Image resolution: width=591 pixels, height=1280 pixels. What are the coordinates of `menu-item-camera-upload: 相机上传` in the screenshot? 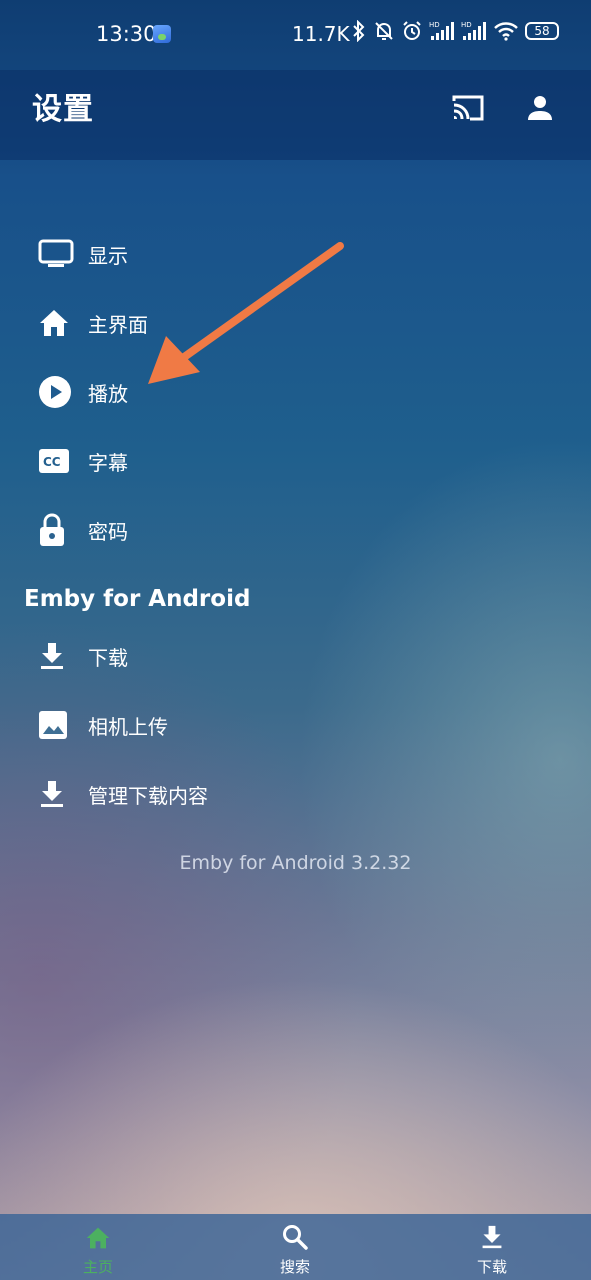 It's located at (284, 725).